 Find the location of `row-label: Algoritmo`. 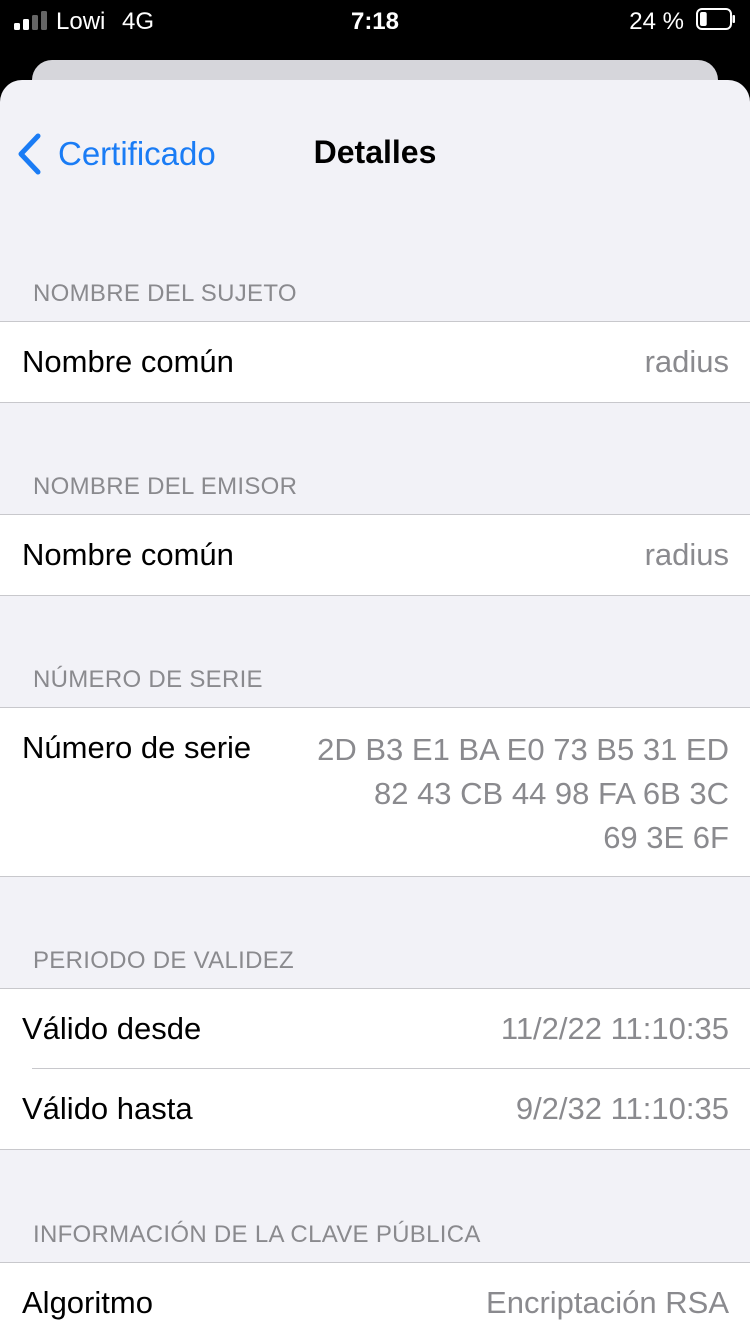

row-label: Algoritmo is located at coordinates (87, 1302).